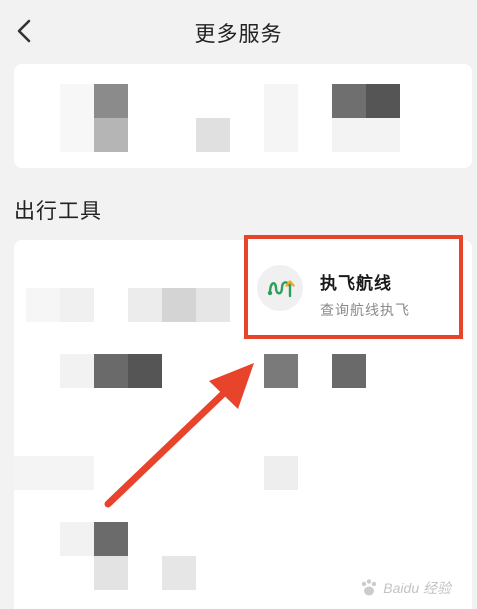  Describe the element at coordinates (365, 311) in the screenshot. I see `service-description: 查询航线执飞` at that location.